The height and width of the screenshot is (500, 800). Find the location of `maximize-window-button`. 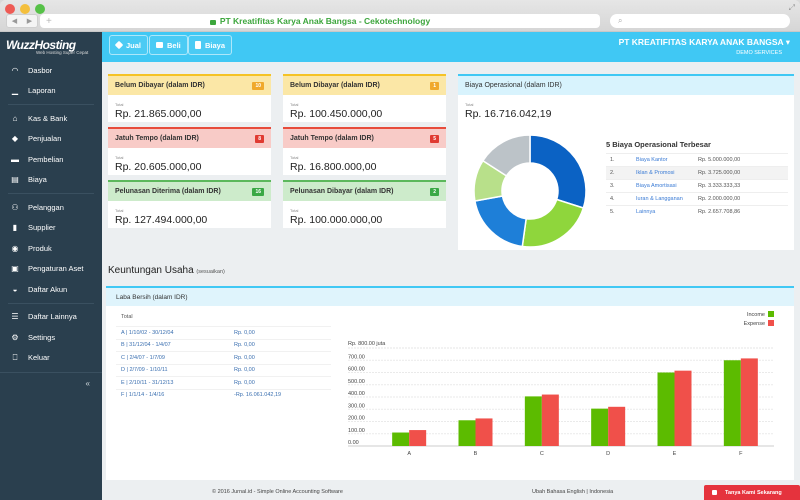

maximize-window-button is located at coordinates (40, 9).